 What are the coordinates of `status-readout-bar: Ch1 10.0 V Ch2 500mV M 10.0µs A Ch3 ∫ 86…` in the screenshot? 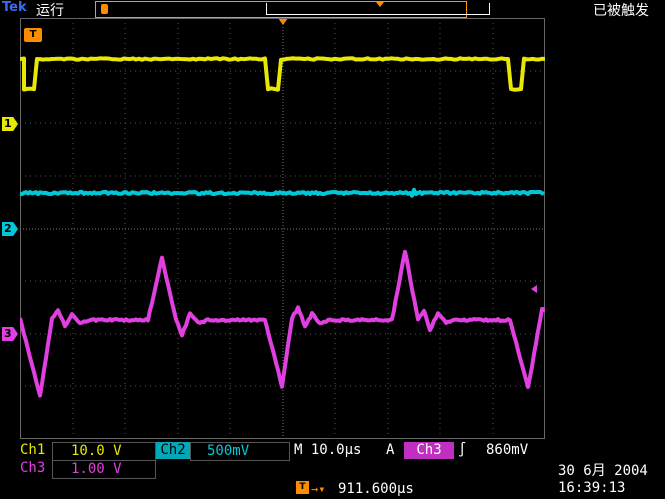 It's located at (332, 470).